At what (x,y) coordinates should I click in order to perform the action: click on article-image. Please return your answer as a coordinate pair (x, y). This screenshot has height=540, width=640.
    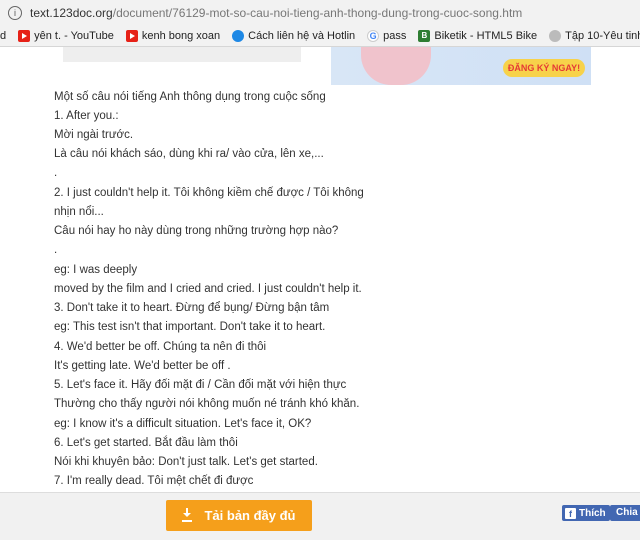
    Looking at the image, I should click on (182, 54).